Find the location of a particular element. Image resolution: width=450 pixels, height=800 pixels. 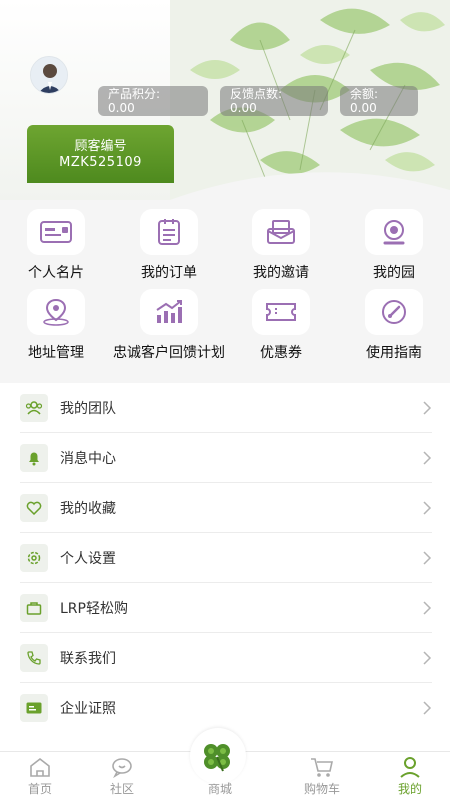

member-id-value: MZK525109 is located at coordinates (100, 162).